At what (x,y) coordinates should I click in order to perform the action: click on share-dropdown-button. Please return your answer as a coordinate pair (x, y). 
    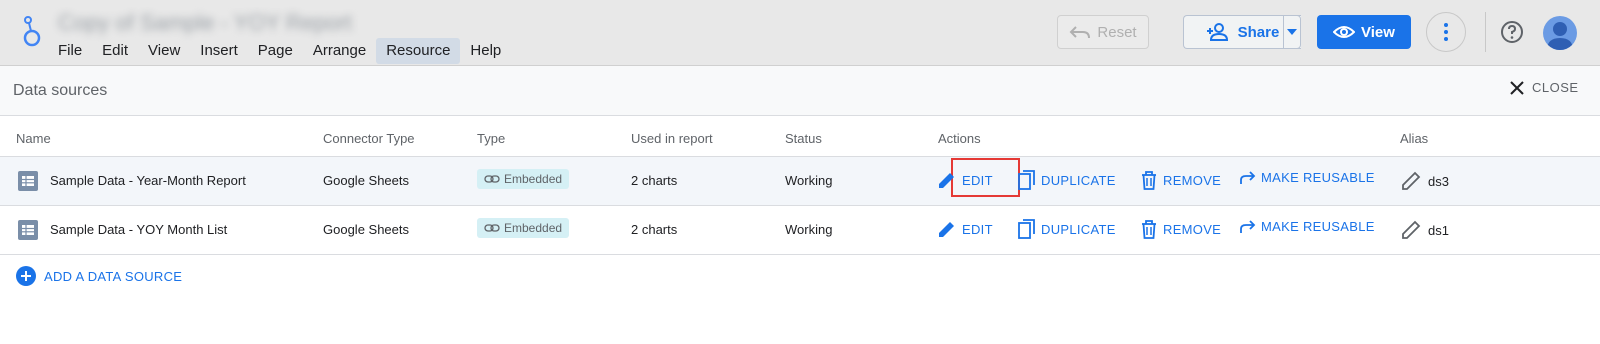
    Looking at the image, I should click on (1292, 32).